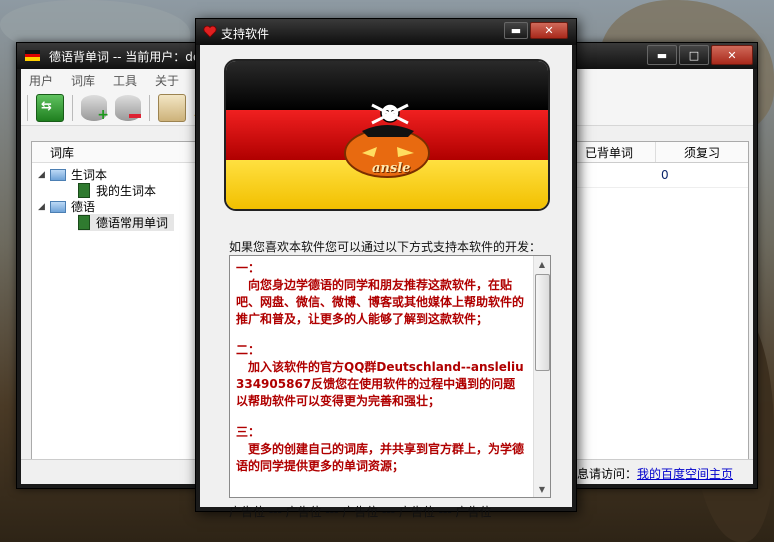 This screenshot has height=542, width=774. I want to click on switch-user-icon: ⇆, so click(50, 108).